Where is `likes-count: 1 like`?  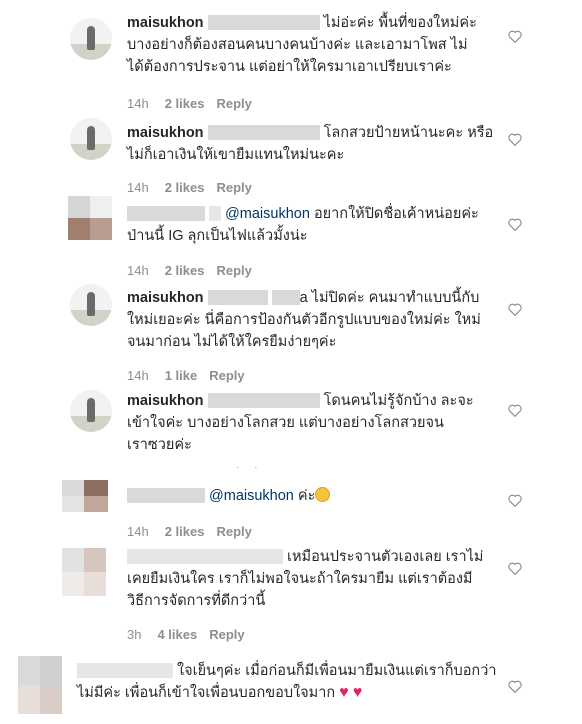
likes-count: 1 like is located at coordinates (181, 375).